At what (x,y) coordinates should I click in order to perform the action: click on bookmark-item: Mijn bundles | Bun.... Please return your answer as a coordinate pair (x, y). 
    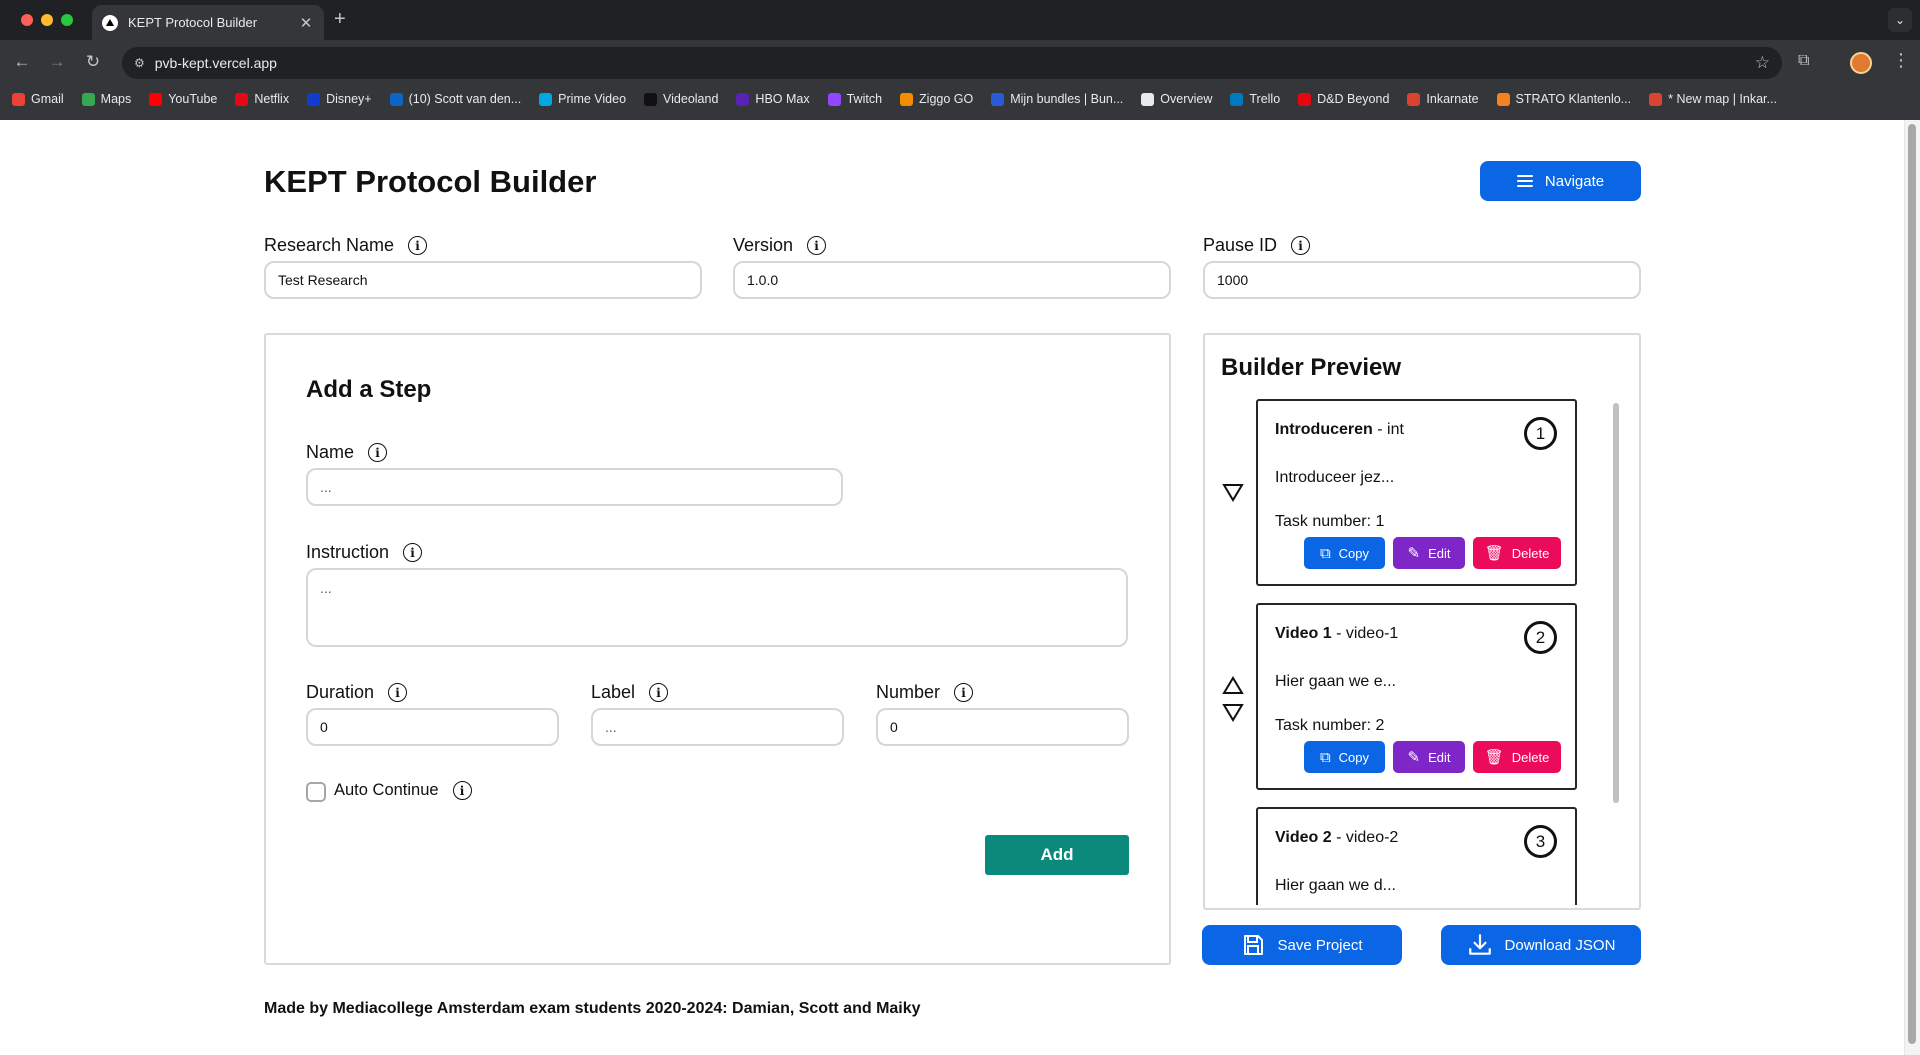
    Looking at the image, I should click on (1057, 99).